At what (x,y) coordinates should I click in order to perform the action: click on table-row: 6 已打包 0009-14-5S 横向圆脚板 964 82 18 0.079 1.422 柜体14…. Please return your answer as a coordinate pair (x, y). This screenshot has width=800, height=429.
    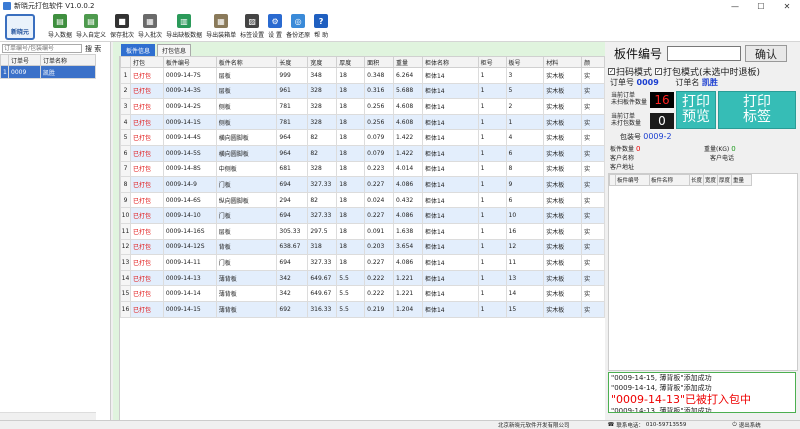
    Looking at the image, I should click on (362, 153).